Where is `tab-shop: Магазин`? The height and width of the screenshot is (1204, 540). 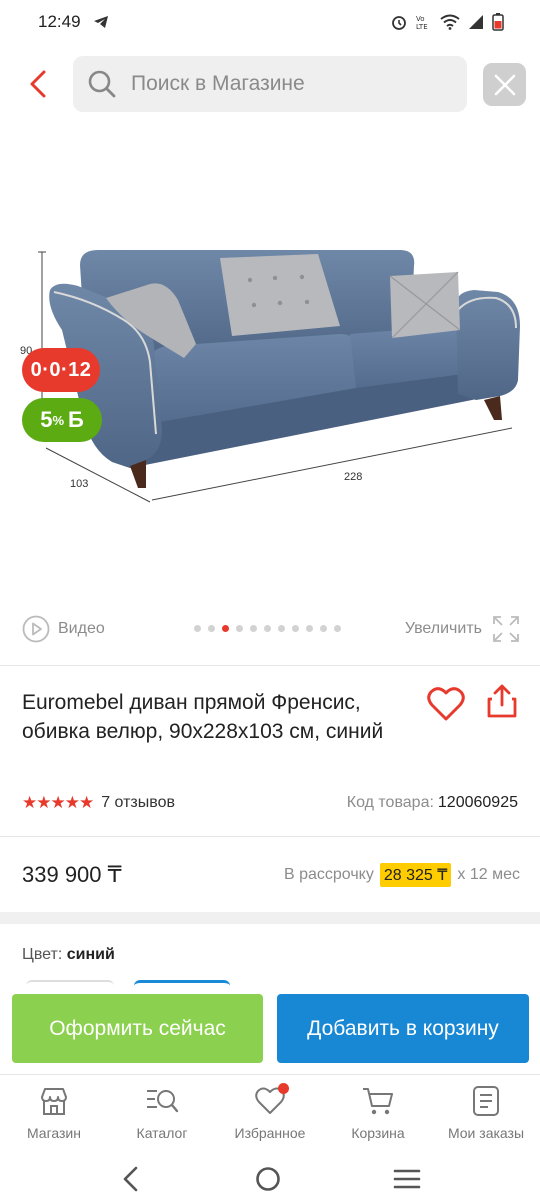 tab-shop: Магазин is located at coordinates (54, 1114).